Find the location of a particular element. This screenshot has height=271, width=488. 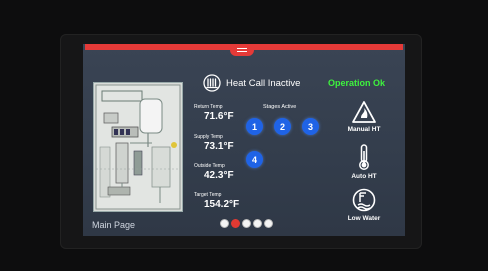

manual-ht-label: Manual HT is located at coordinates (364, 129).